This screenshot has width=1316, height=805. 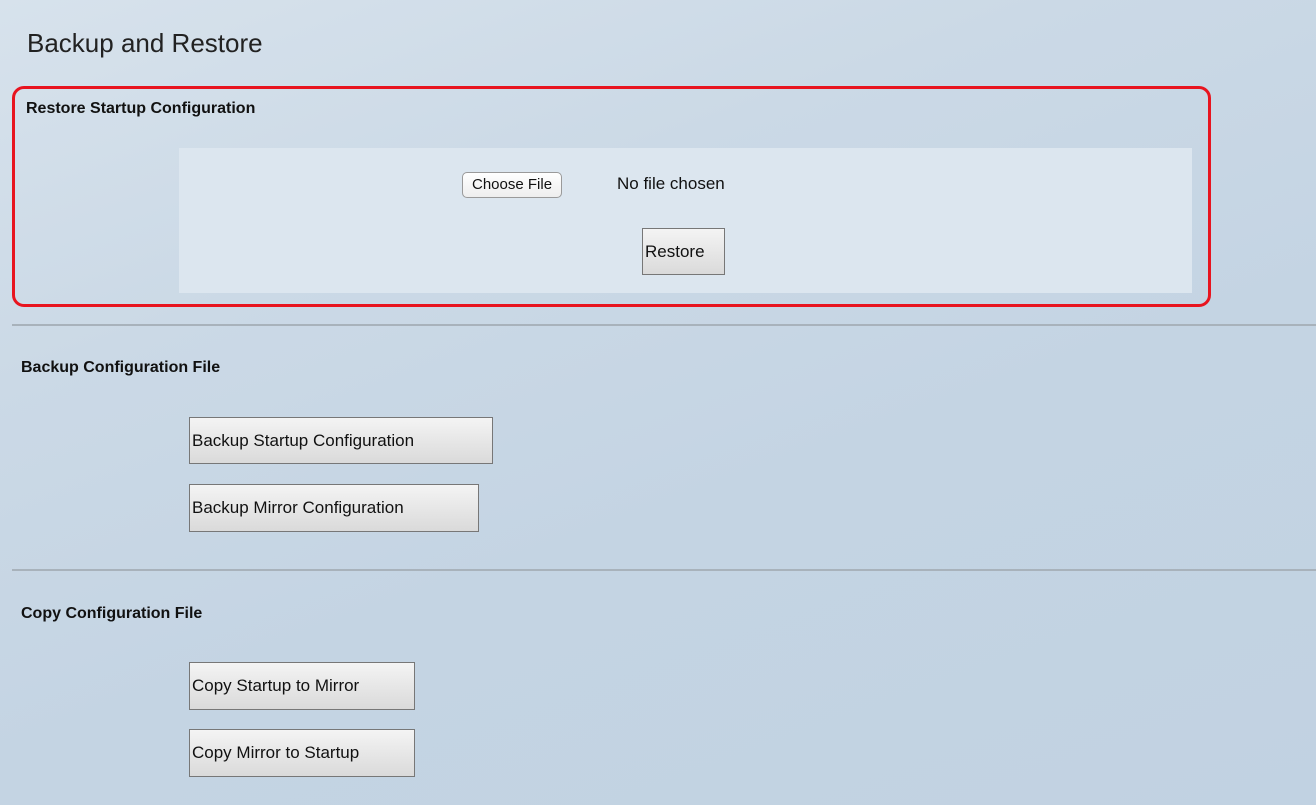 What do you see at coordinates (145, 43) in the screenshot?
I see `page-title: Backup and Restore` at bounding box center [145, 43].